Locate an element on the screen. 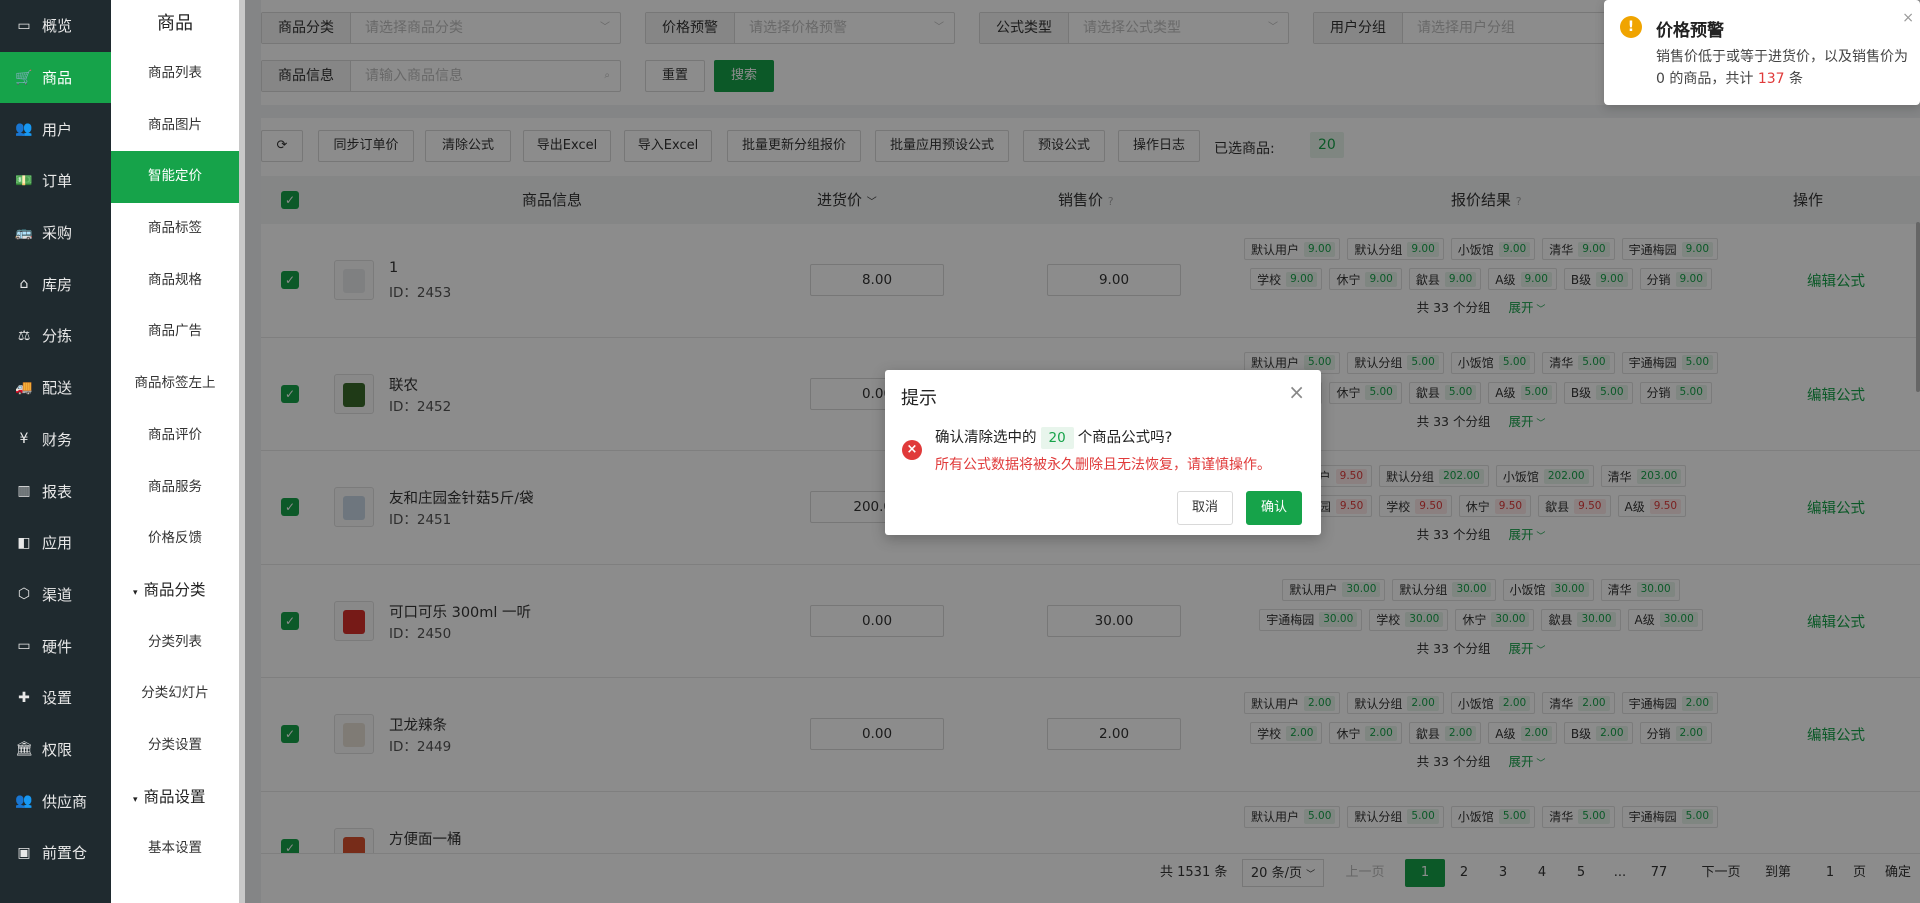  nav-item-label: 分拣 is located at coordinates (57, 336).